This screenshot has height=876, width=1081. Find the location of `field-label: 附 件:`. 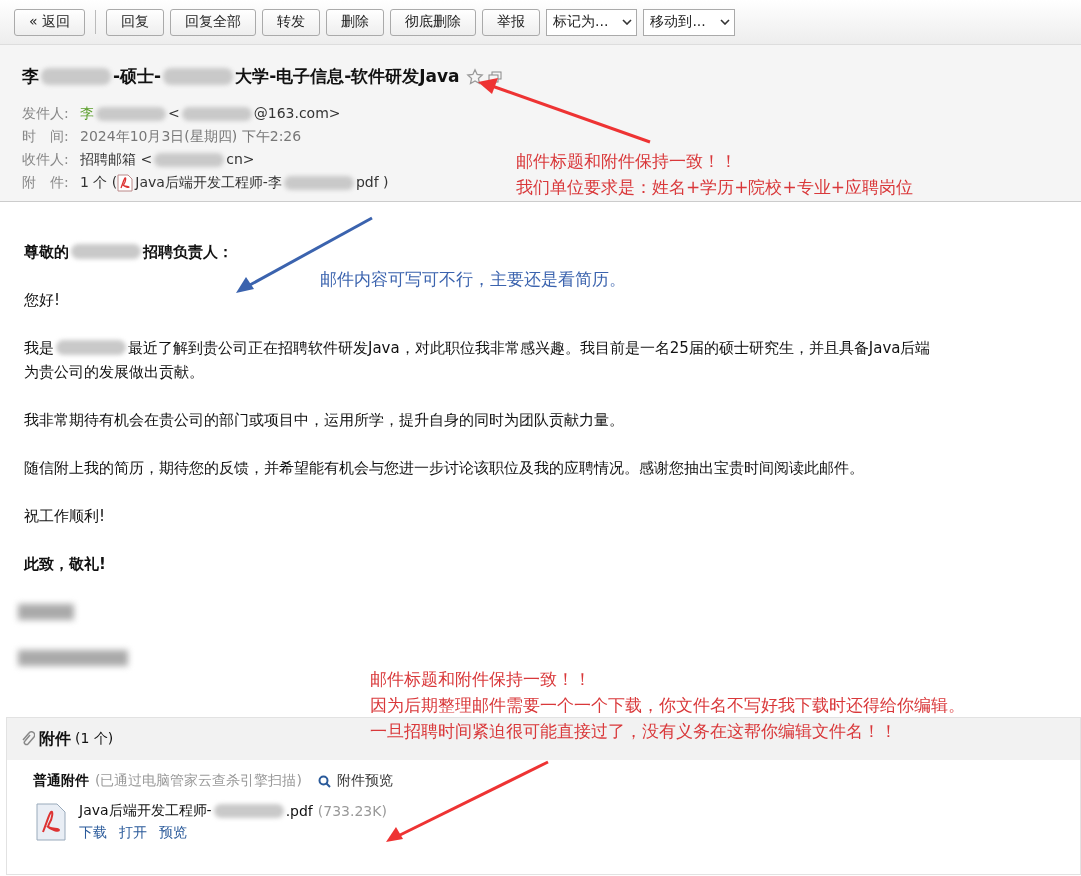

field-label: 附 件: is located at coordinates (46, 182).